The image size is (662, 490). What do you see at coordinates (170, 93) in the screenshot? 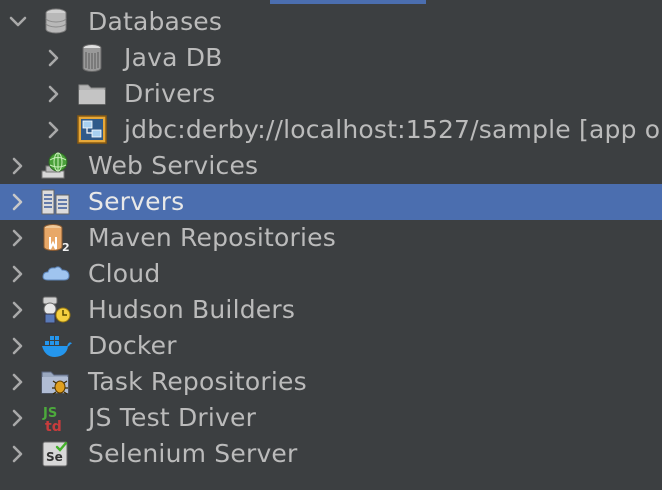
I see `tree-node-label: Drivers` at bounding box center [170, 93].